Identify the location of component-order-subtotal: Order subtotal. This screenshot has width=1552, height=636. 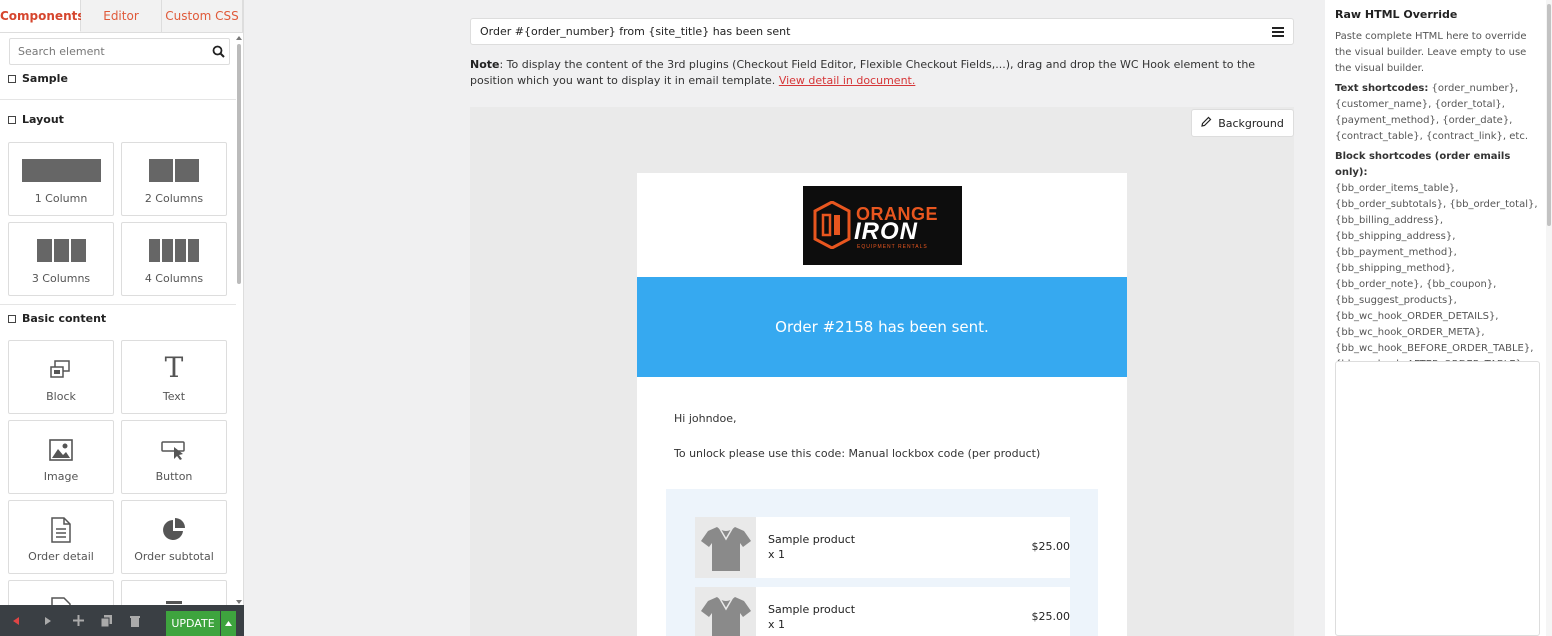
(174, 537).